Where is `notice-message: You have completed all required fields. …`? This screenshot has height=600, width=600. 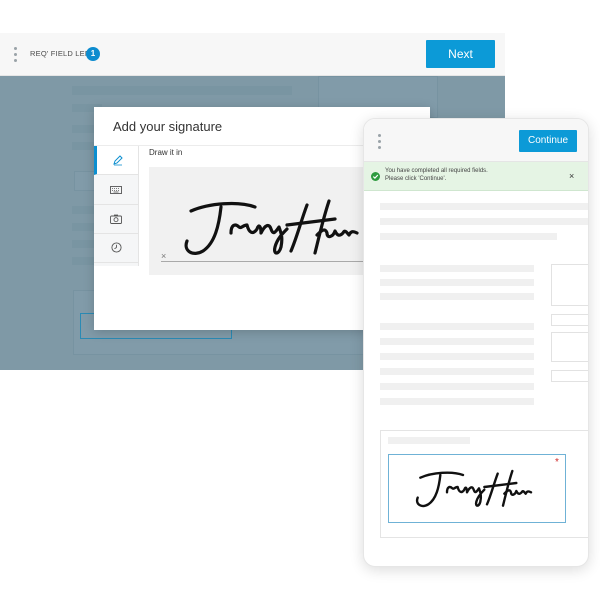
notice-message: You have completed all required fields. … is located at coordinates (465, 175).